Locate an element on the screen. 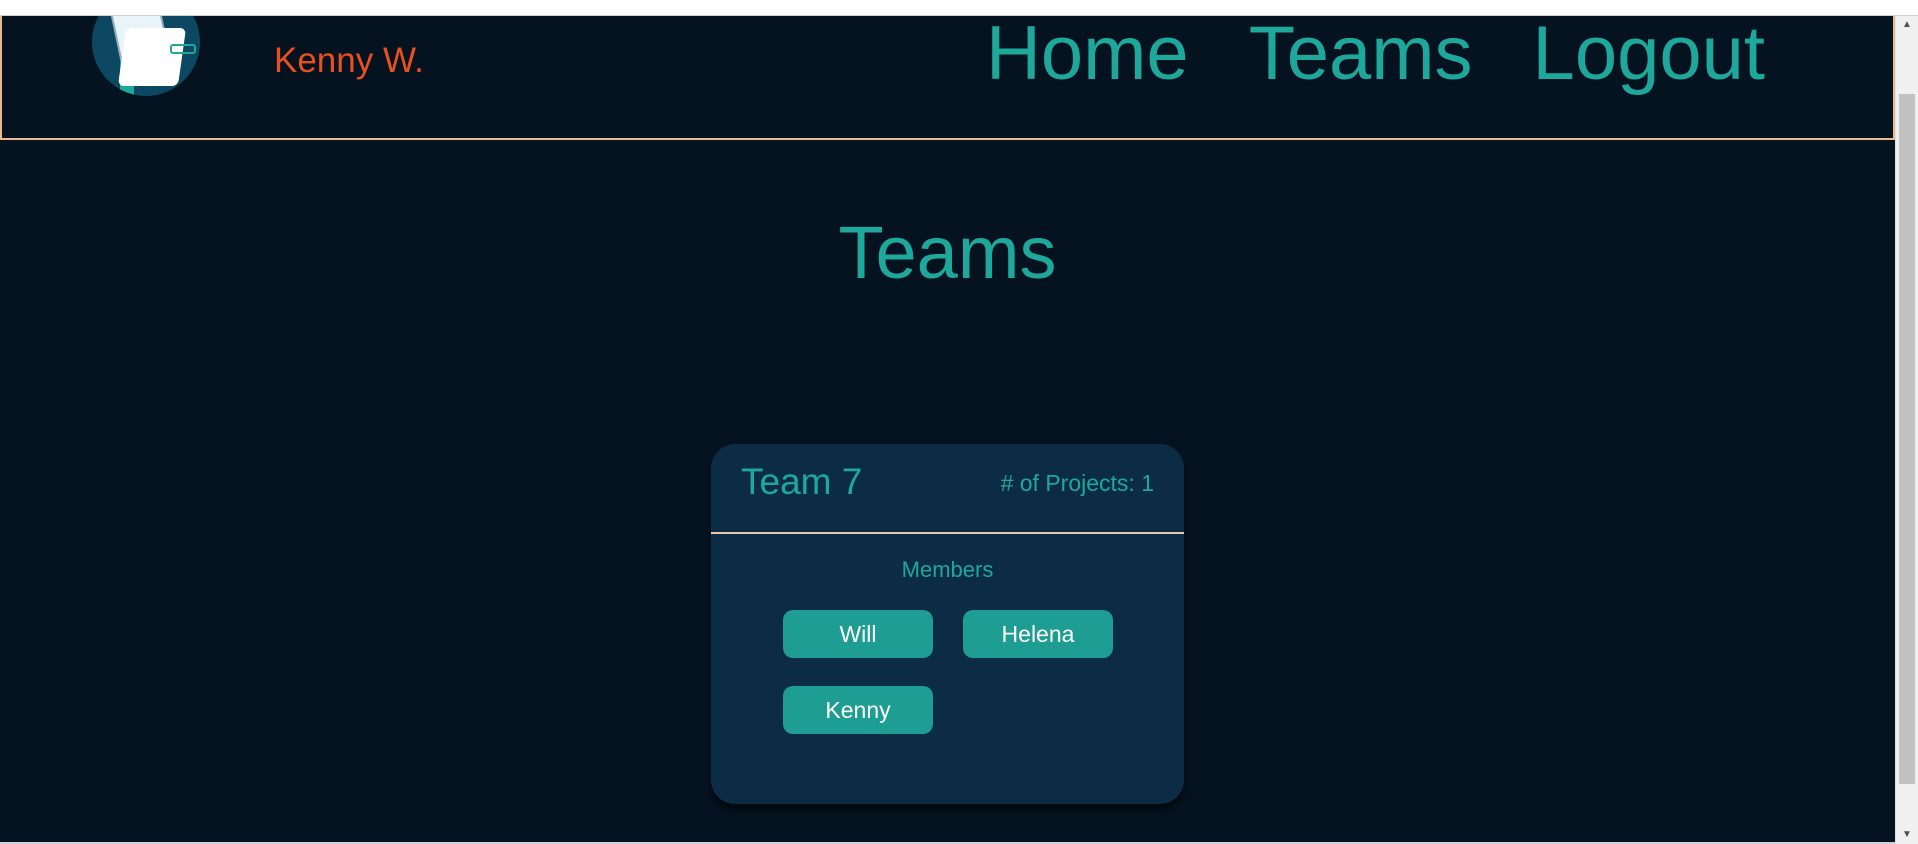  main-nav: Home Teams Logout is located at coordinates (1375, 54).